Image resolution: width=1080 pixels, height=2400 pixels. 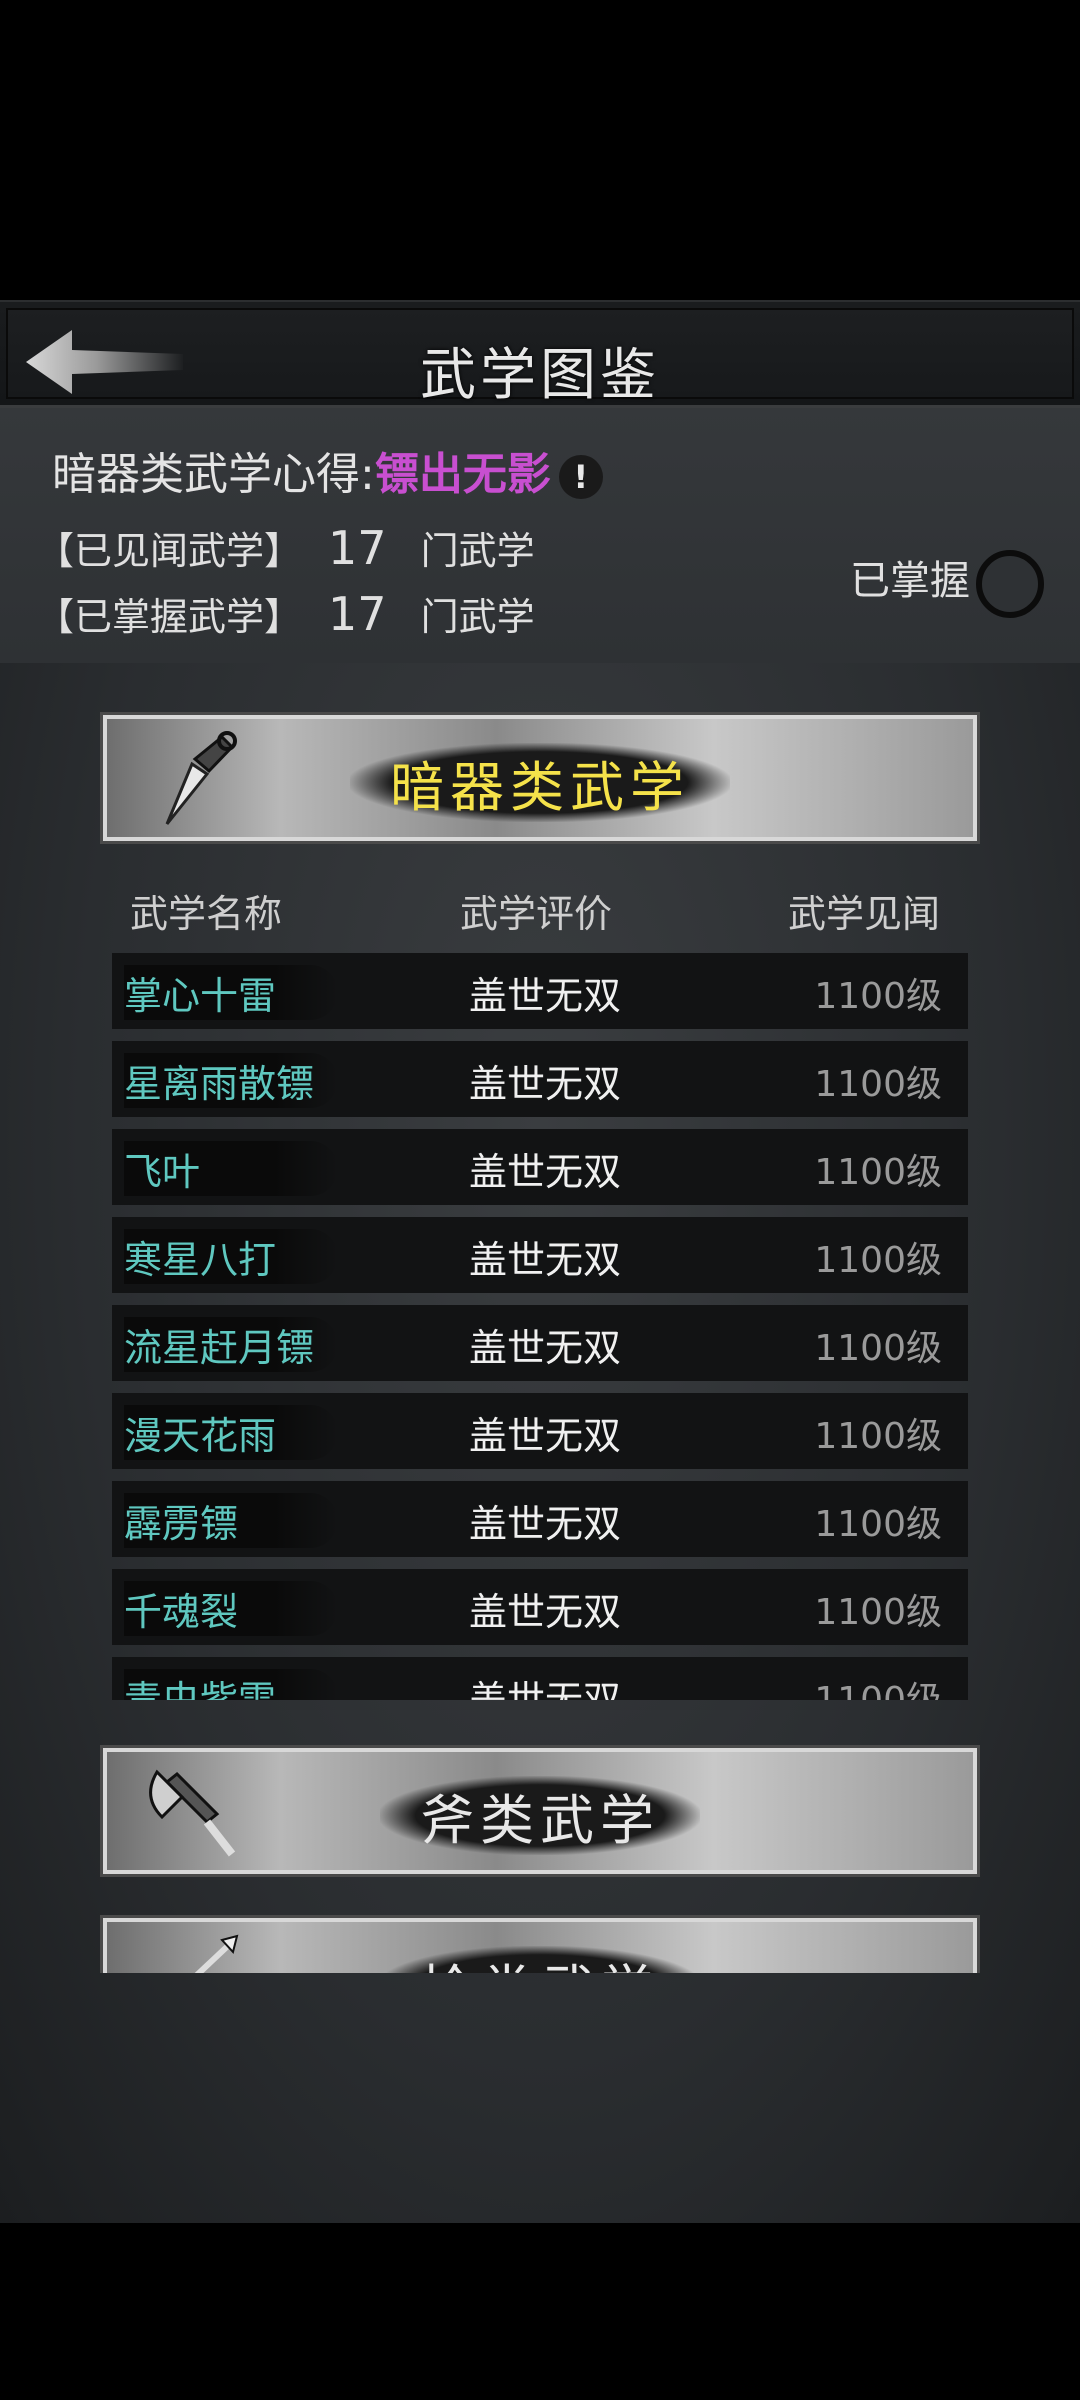 What do you see at coordinates (231, 1080) in the screenshot?
I see `skill-name: 星离雨散镖` at bounding box center [231, 1080].